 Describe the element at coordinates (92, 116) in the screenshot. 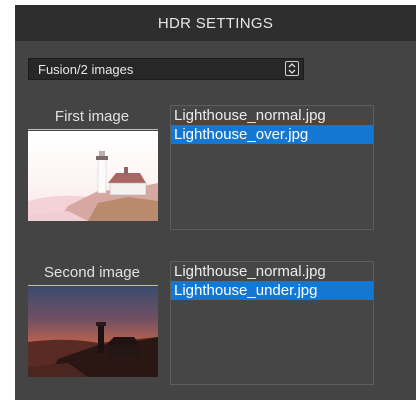

I see `first-image-label: First image` at that location.